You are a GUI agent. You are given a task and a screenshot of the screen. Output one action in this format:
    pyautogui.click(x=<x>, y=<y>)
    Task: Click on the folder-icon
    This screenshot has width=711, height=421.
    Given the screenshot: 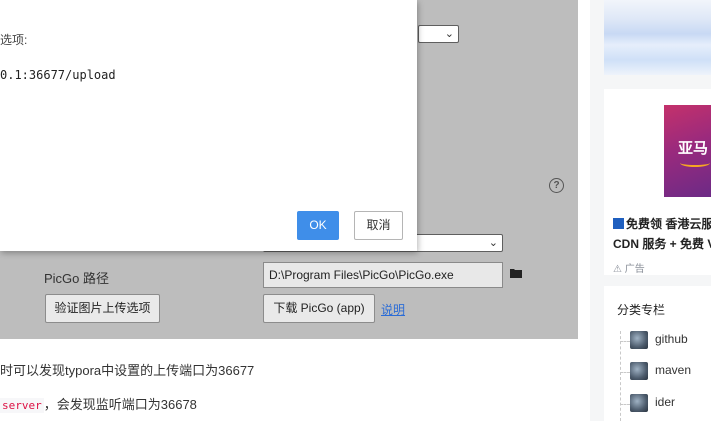 What is the action you would take?
    pyautogui.click(x=516, y=273)
    